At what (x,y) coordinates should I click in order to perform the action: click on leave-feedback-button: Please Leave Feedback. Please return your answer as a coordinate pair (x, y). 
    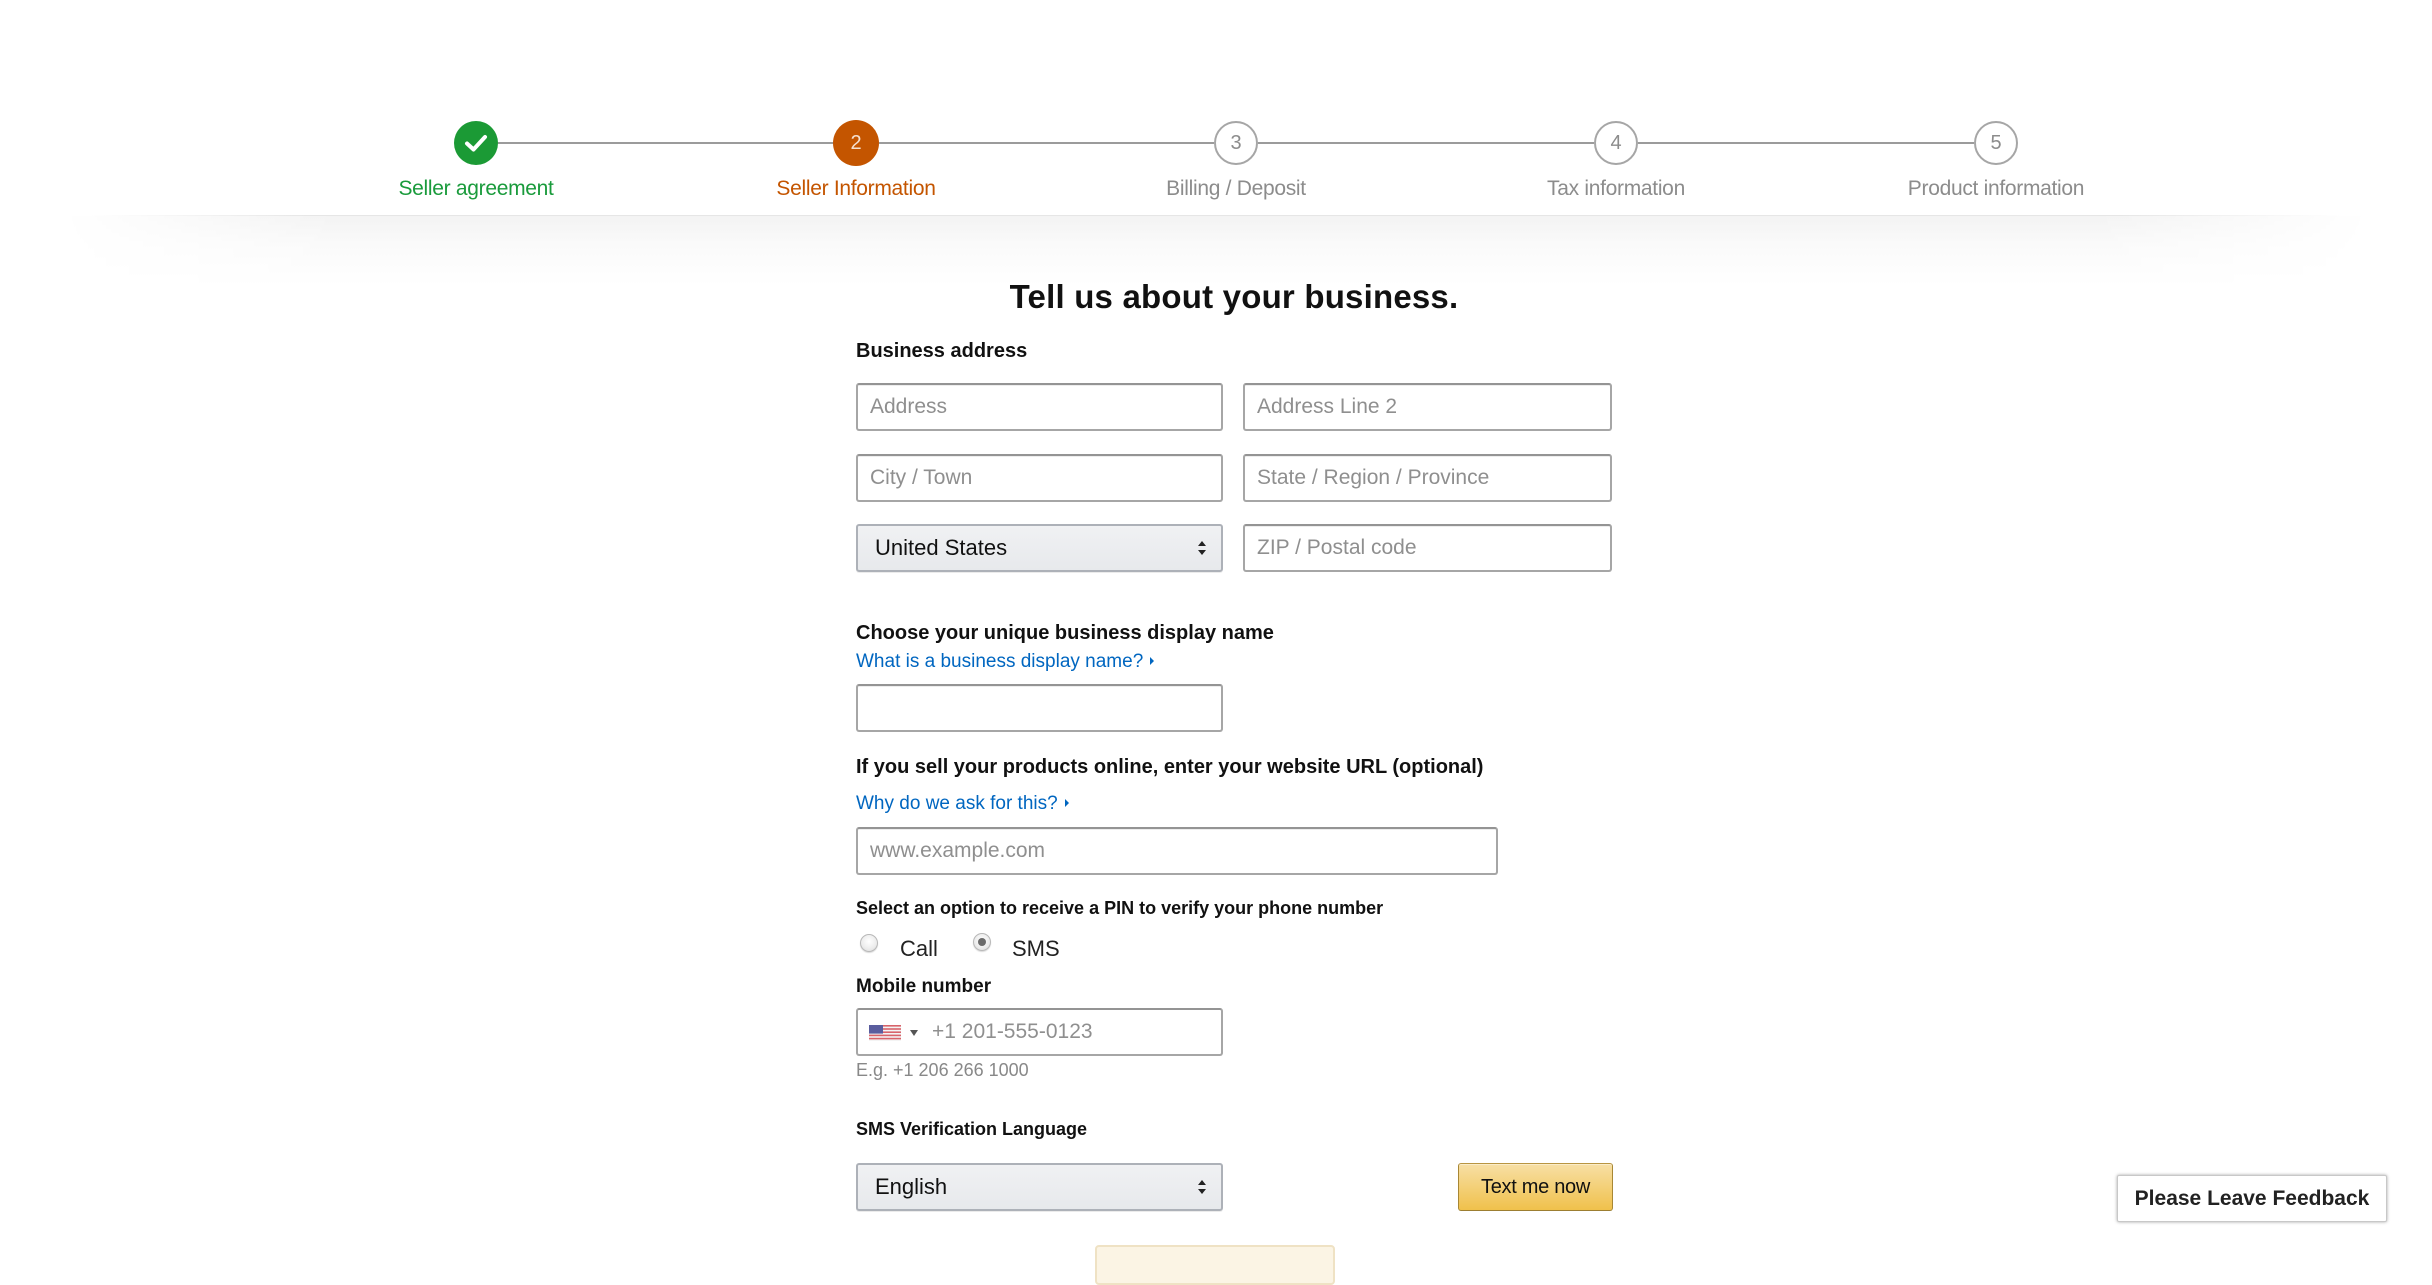
    Looking at the image, I should click on (2252, 1198).